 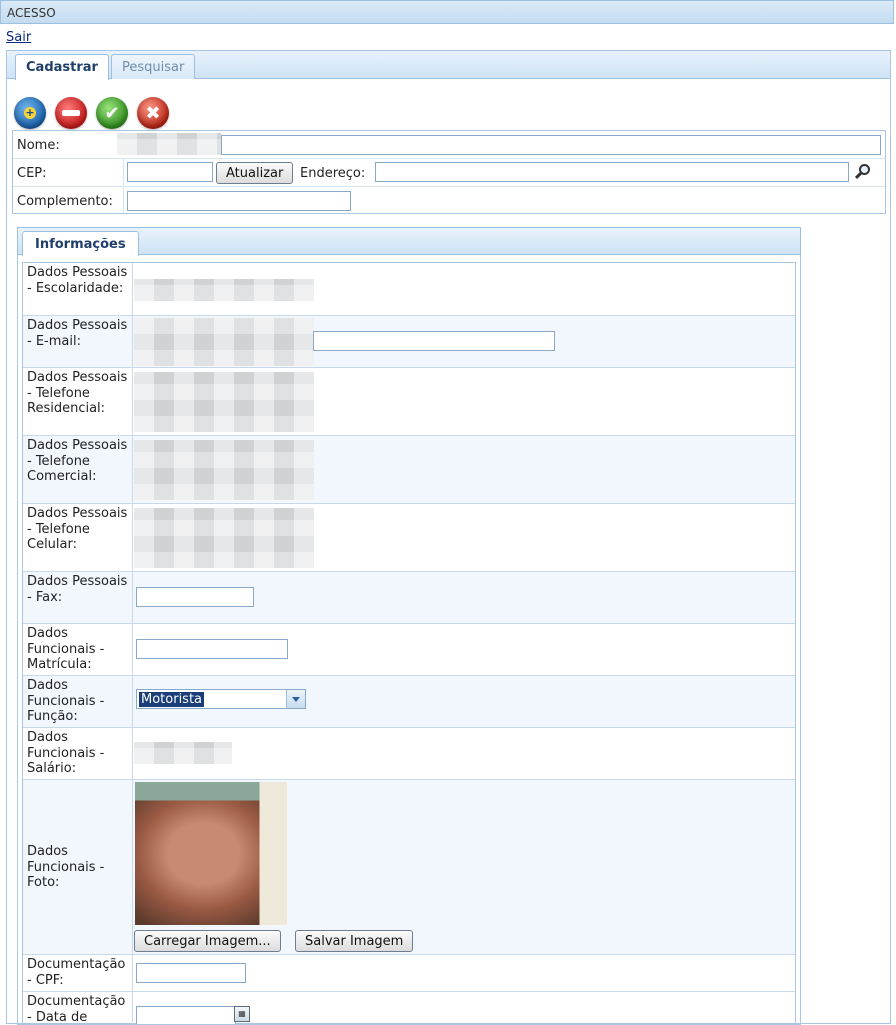 What do you see at coordinates (239, 201) in the screenshot?
I see `complemento-input` at bounding box center [239, 201].